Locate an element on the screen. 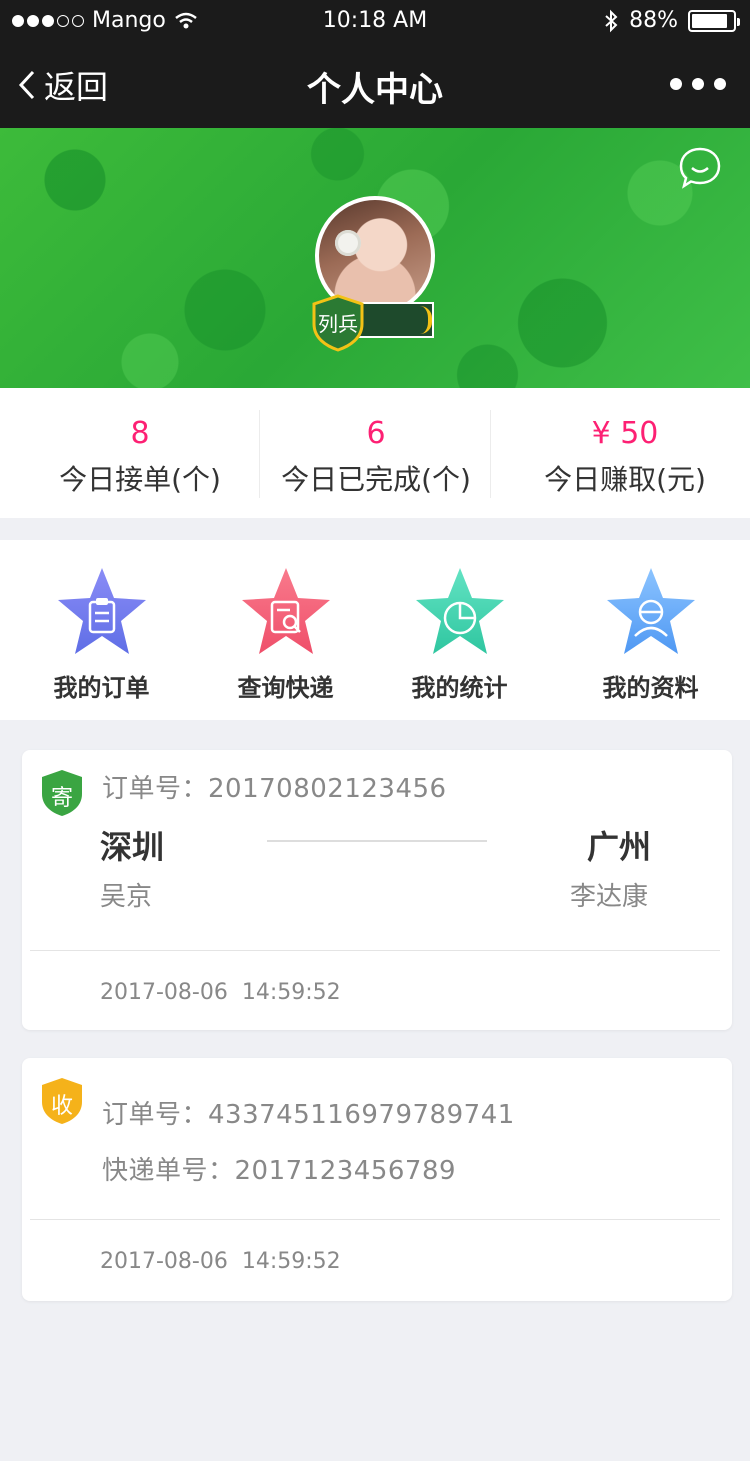 The height and width of the screenshot is (1461, 750). page-title: 个人中心 is located at coordinates (375, 90).